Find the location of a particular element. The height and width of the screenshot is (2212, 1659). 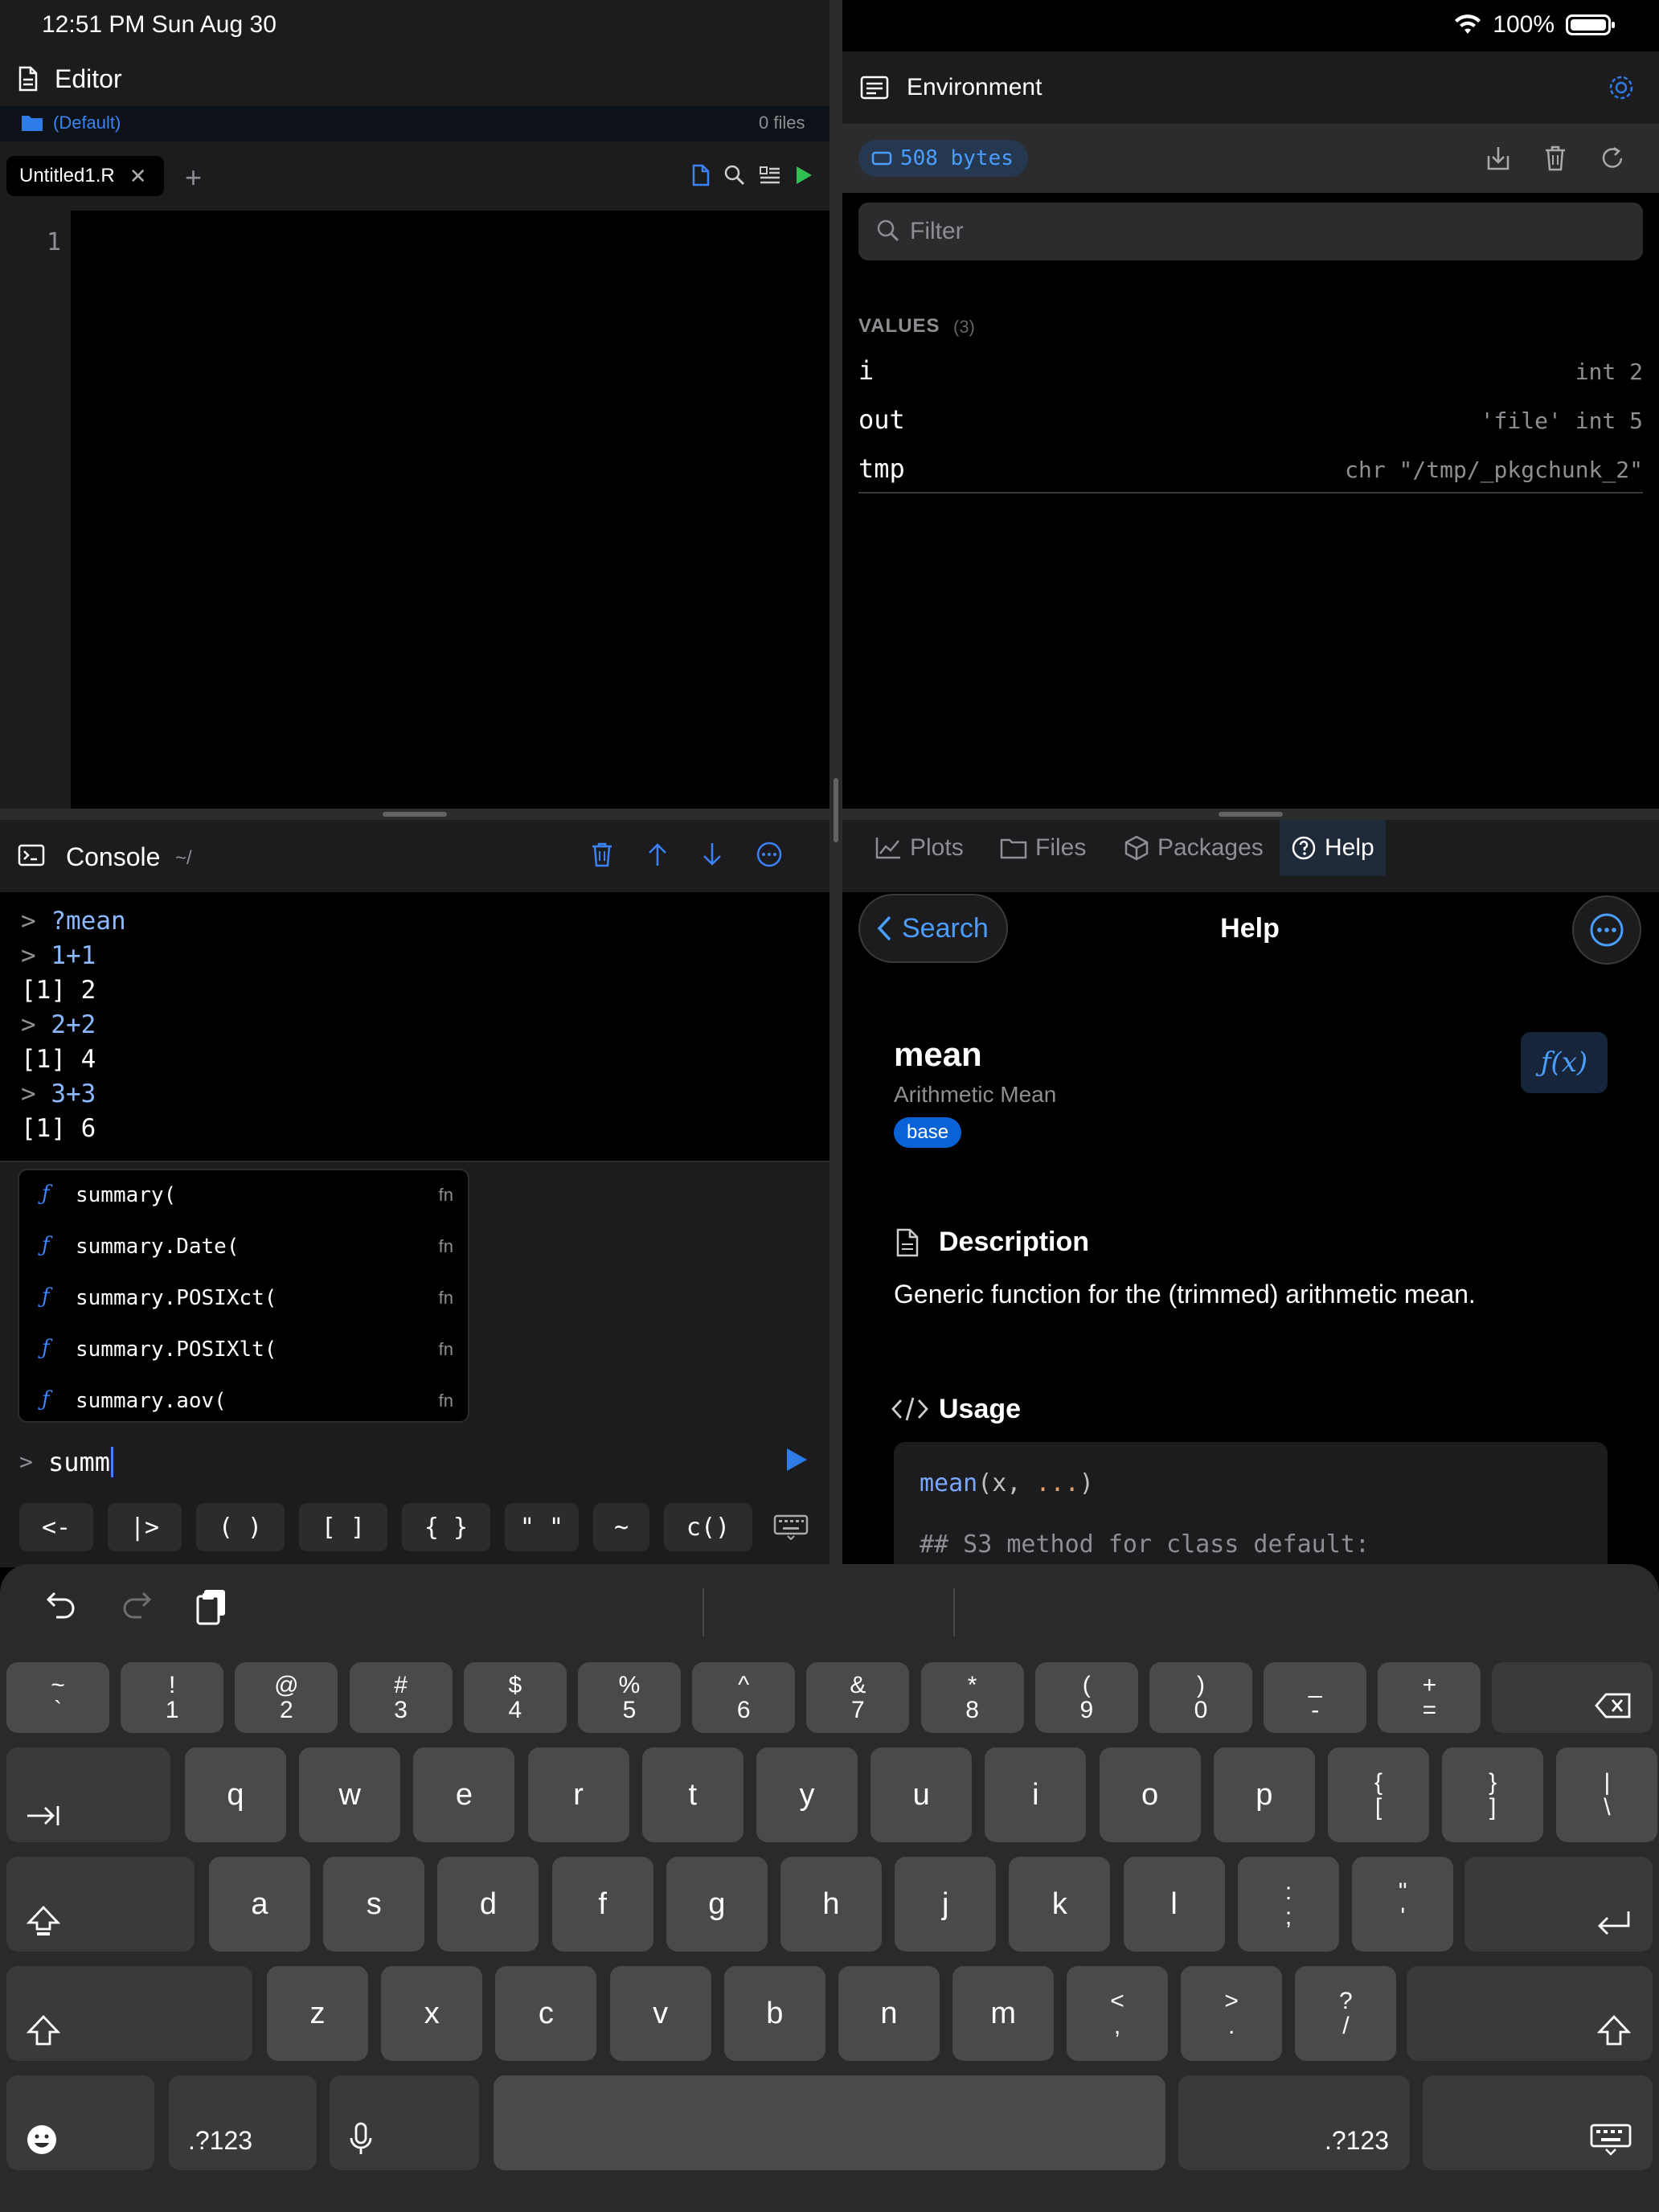

key-w: w is located at coordinates (350, 1794).